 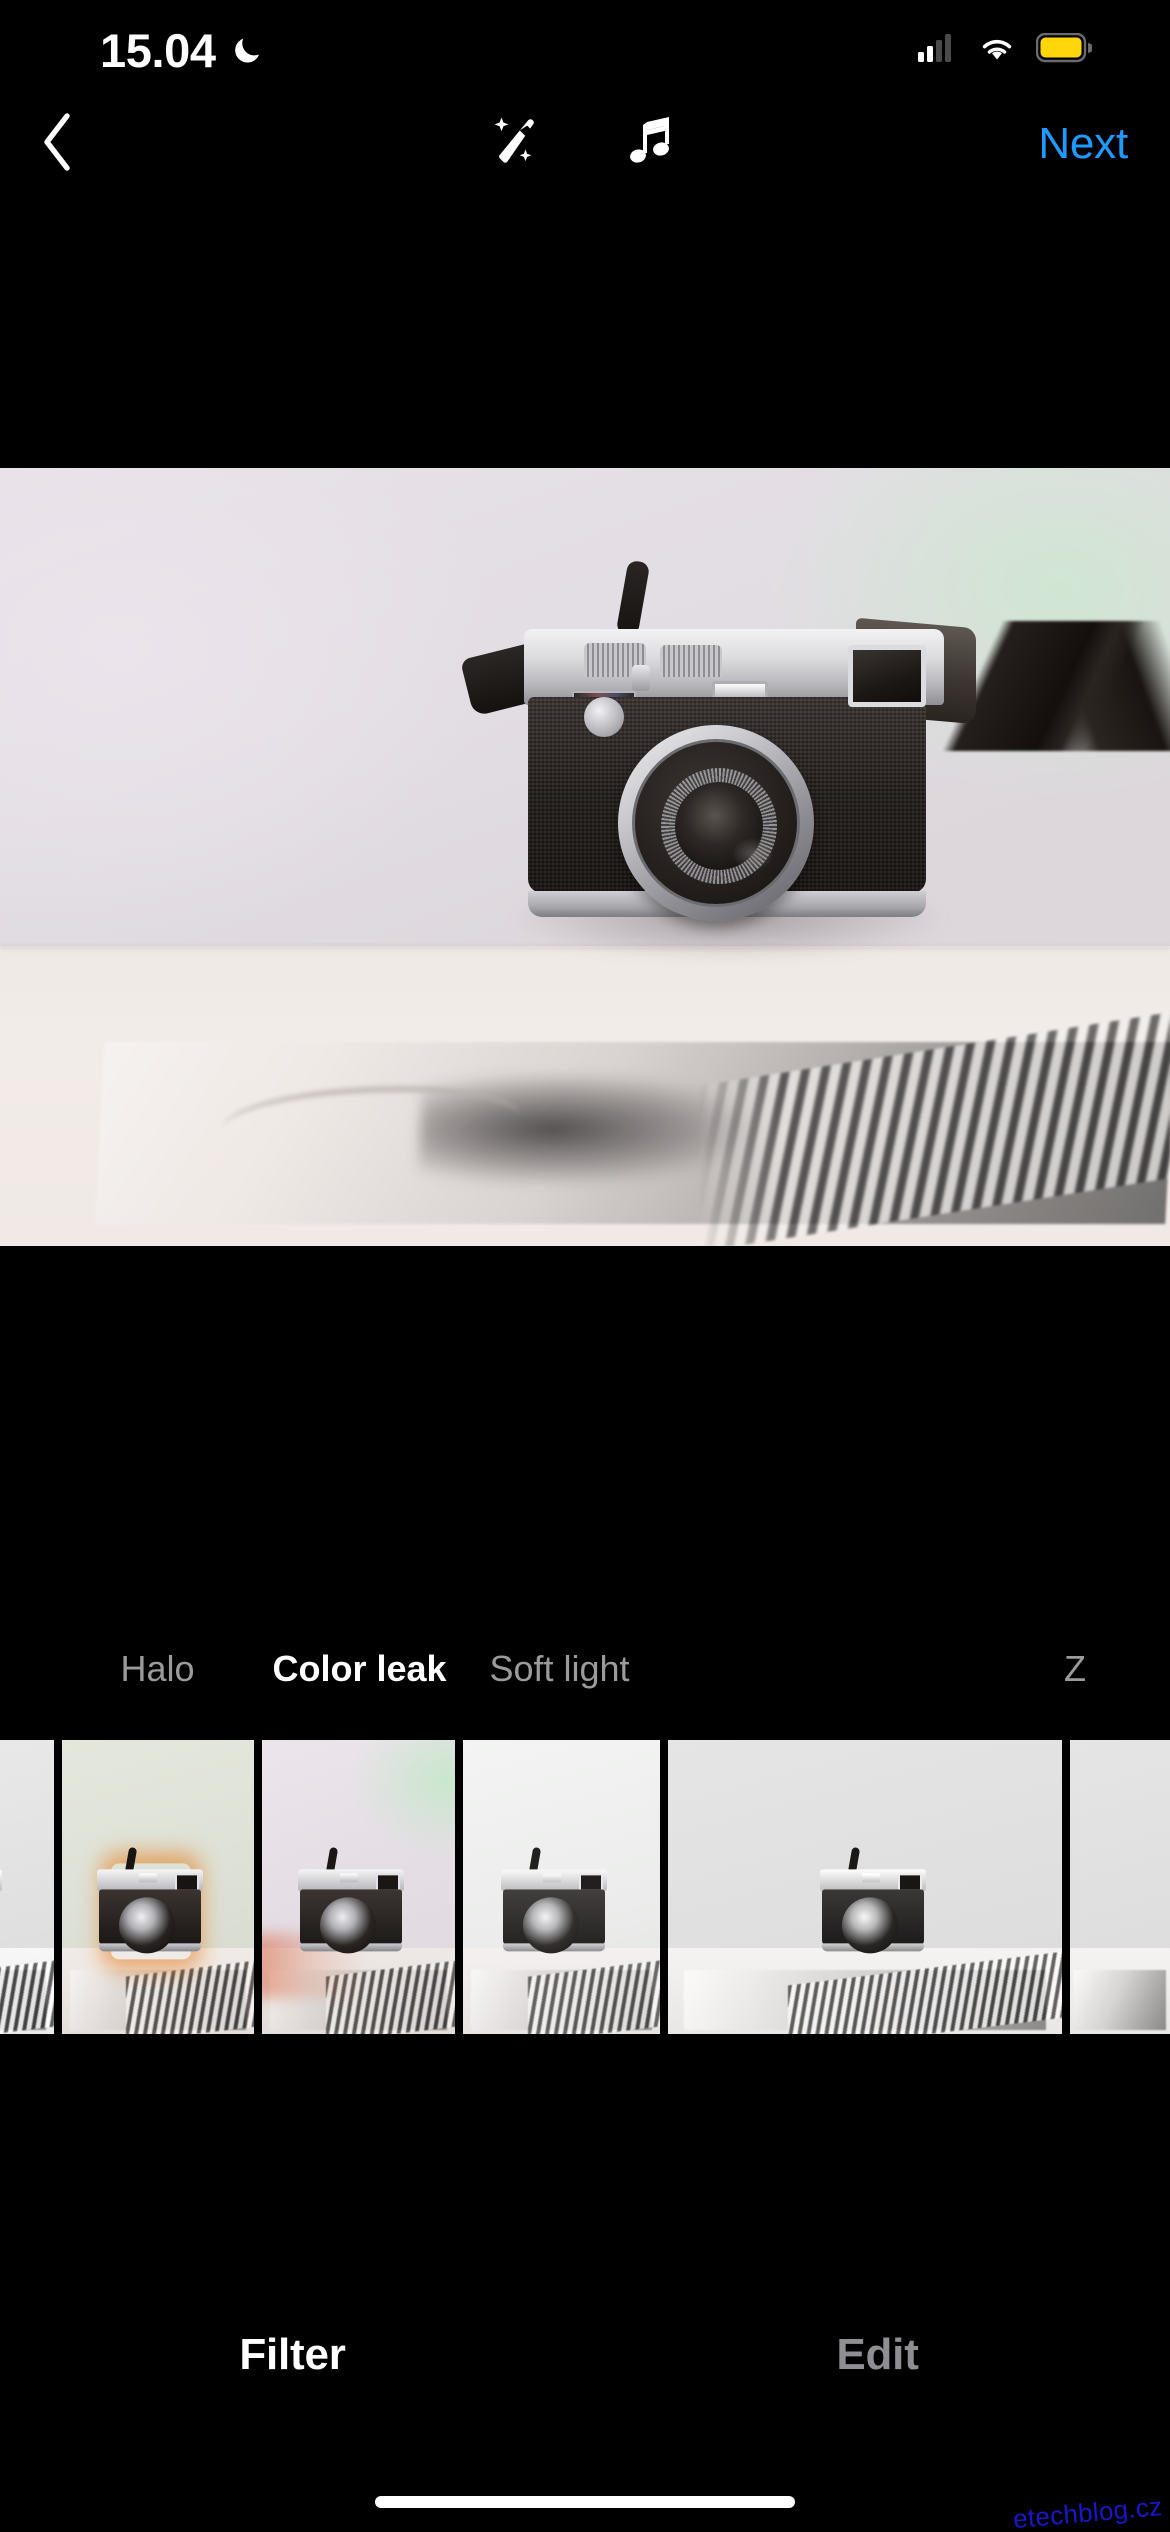 What do you see at coordinates (865, 1887) in the screenshot?
I see `filter-thumbnail-z` at bounding box center [865, 1887].